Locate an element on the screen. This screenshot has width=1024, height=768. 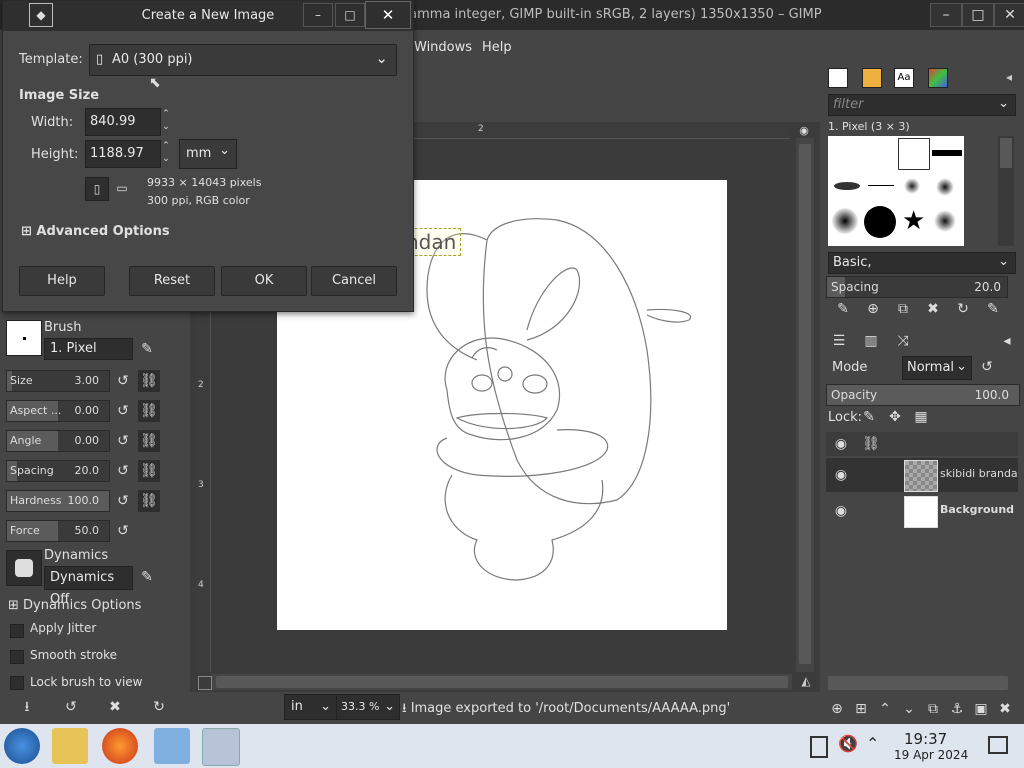
dialog-minimize-button: – is located at coordinates (318, 15).